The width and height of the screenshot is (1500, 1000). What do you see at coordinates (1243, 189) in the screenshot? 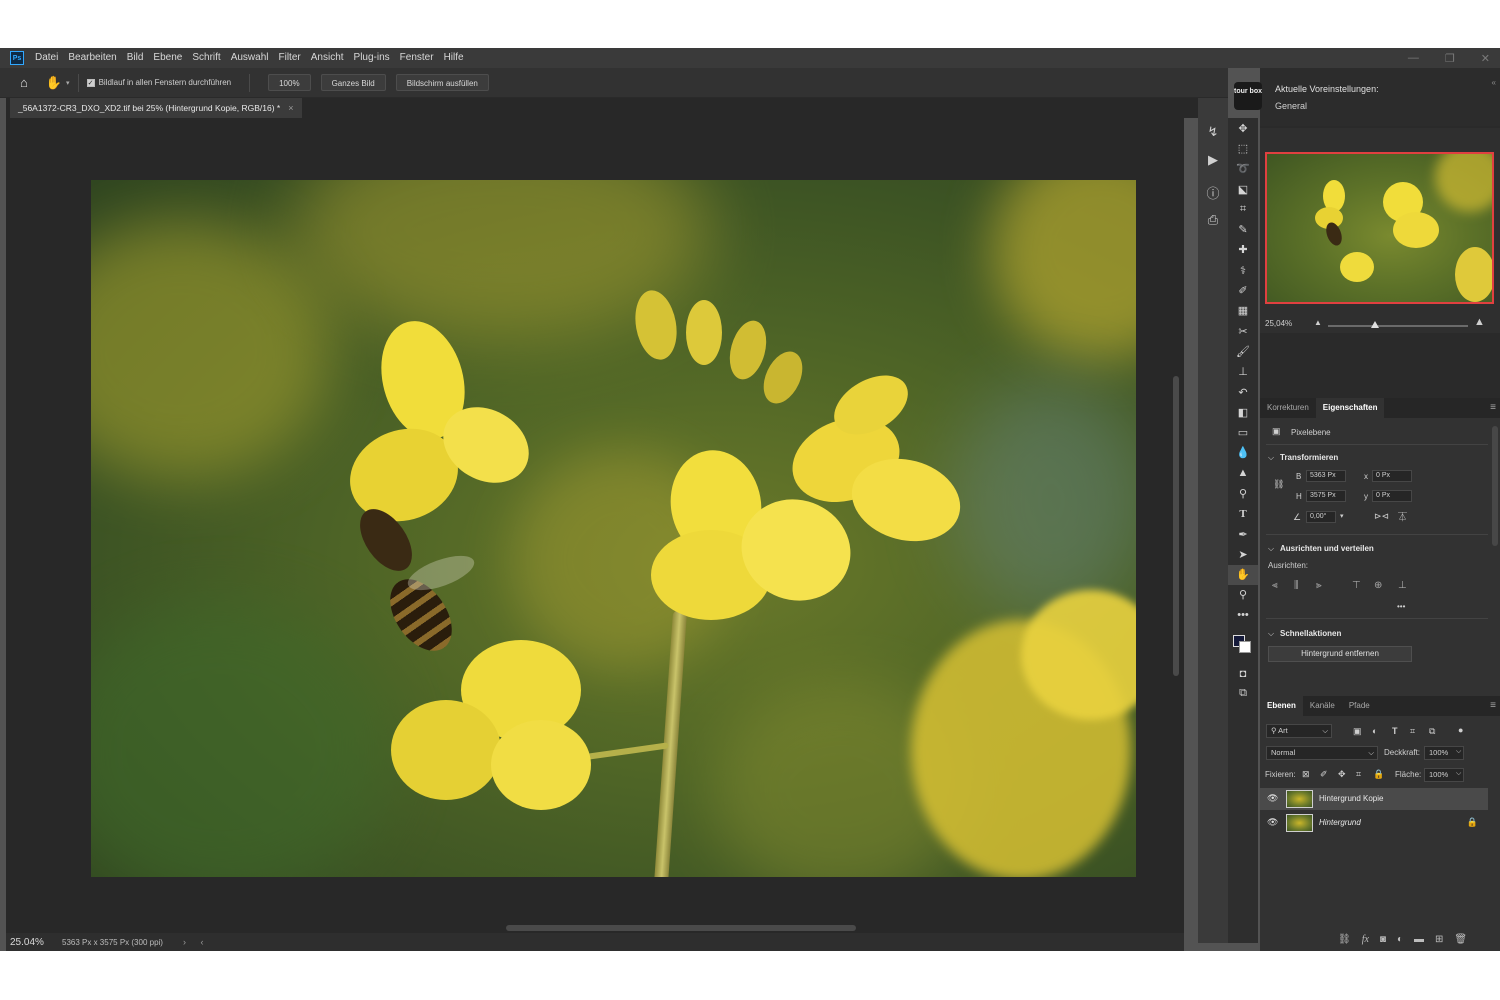
I see `object-selection-tool-icon: ⬕` at bounding box center [1243, 189].